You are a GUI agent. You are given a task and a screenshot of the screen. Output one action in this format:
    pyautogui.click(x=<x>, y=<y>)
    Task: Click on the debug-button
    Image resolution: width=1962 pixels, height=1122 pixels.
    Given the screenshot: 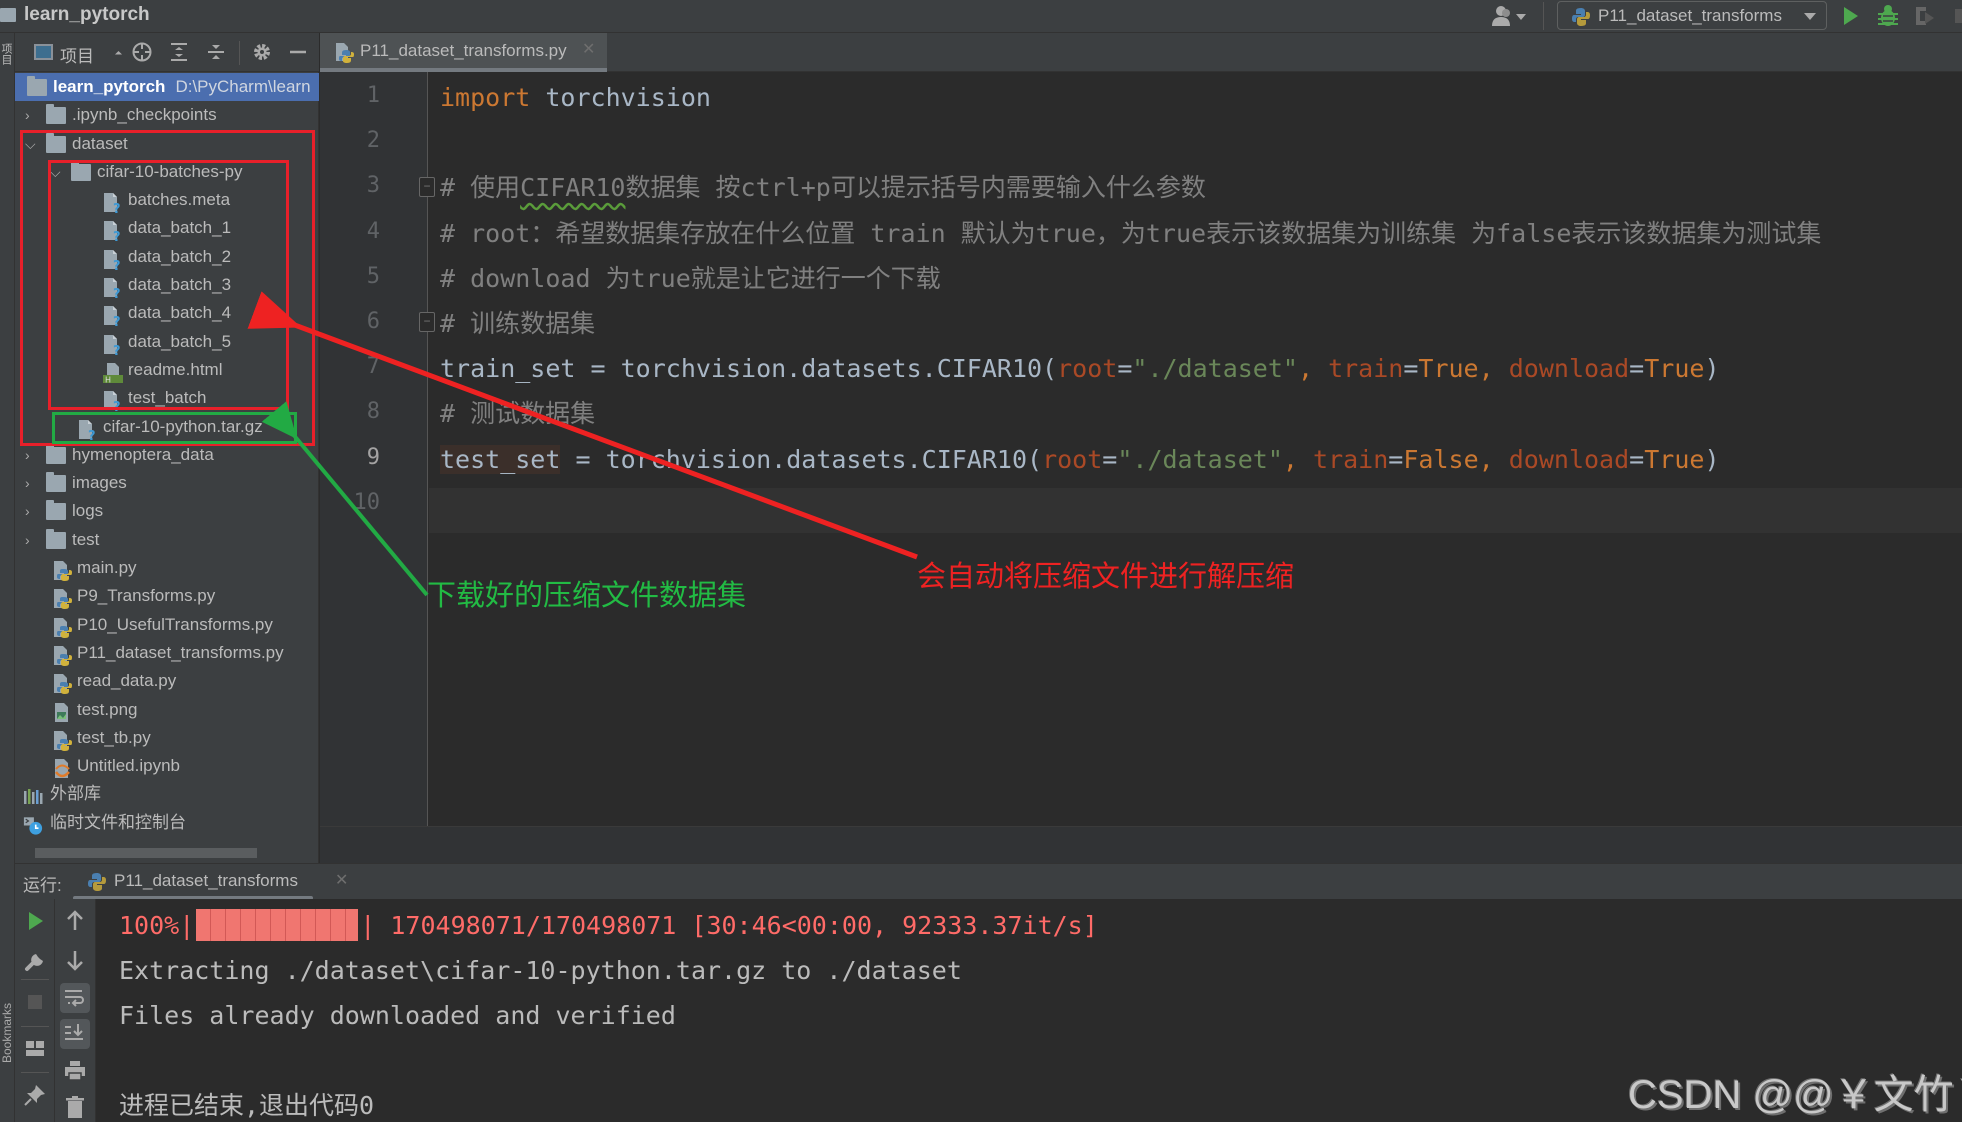 What is the action you would take?
    pyautogui.click(x=1888, y=16)
    